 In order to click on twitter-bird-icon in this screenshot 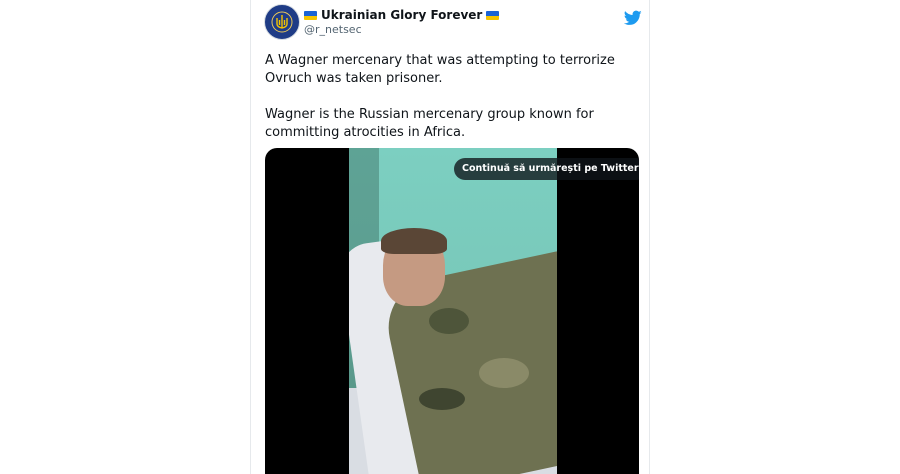, I will do `click(633, 18)`.